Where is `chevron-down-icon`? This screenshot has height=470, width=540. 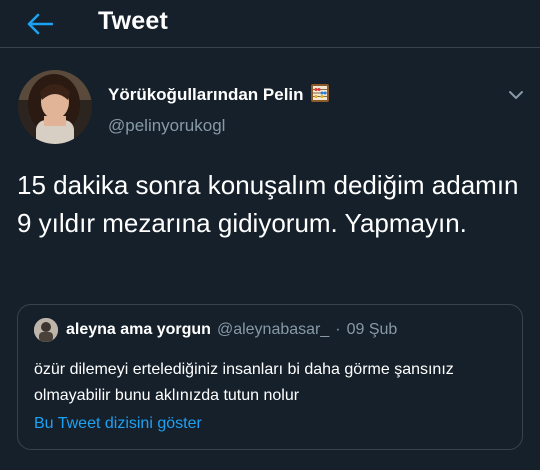
chevron-down-icon is located at coordinates (516, 95).